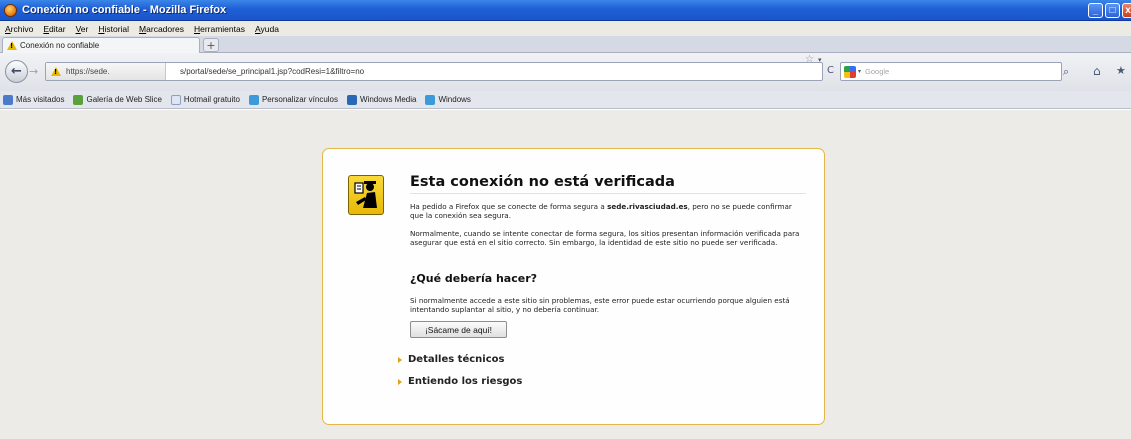  I want to click on window-title: Conexión no confiable - Mozilla Firefox, so click(124, 10).